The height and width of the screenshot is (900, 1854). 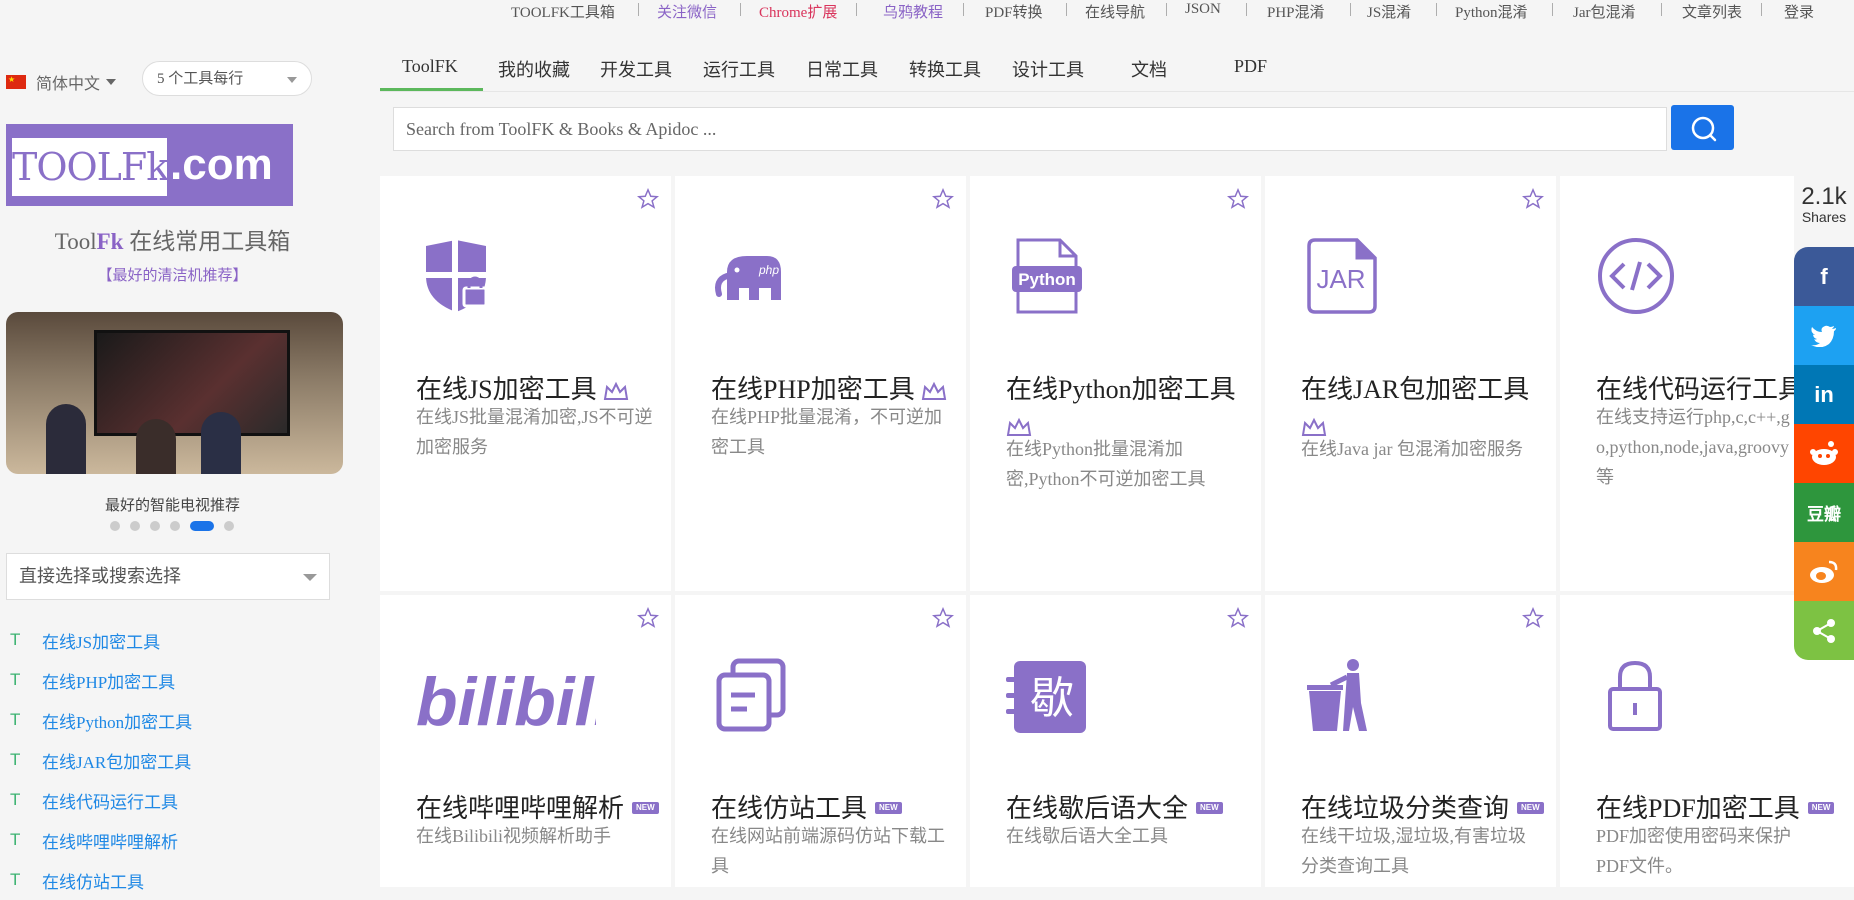 What do you see at coordinates (1048, 69) in the screenshot?
I see `tab-design-tools: 设计工具` at bounding box center [1048, 69].